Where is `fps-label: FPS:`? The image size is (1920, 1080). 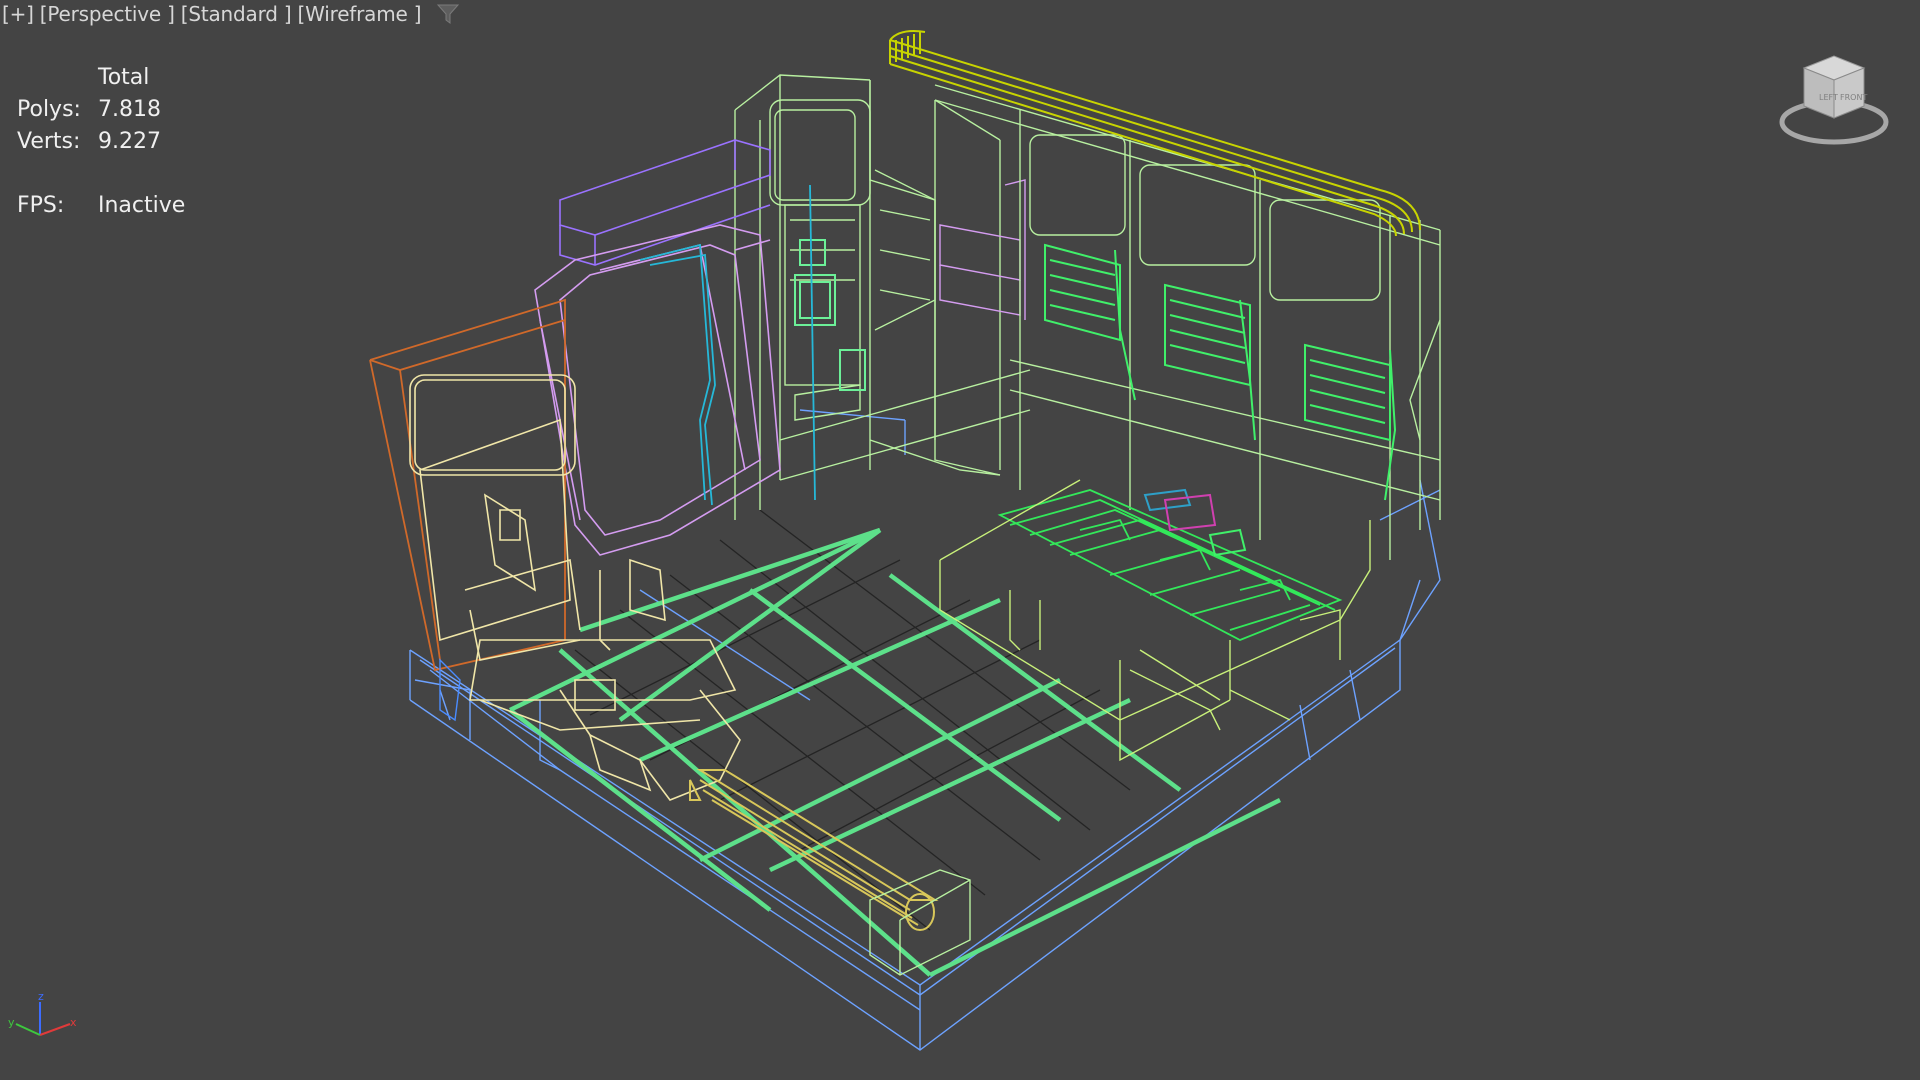 fps-label: FPS: is located at coordinates (41, 205).